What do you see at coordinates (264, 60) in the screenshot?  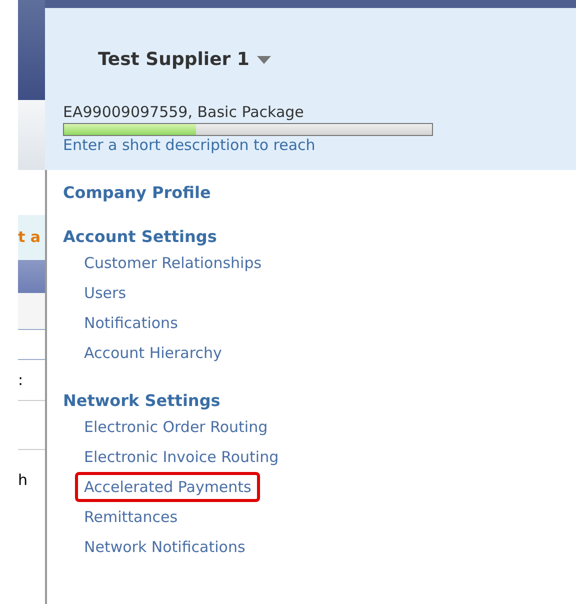 I see `caret-icon` at bounding box center [264, 60].